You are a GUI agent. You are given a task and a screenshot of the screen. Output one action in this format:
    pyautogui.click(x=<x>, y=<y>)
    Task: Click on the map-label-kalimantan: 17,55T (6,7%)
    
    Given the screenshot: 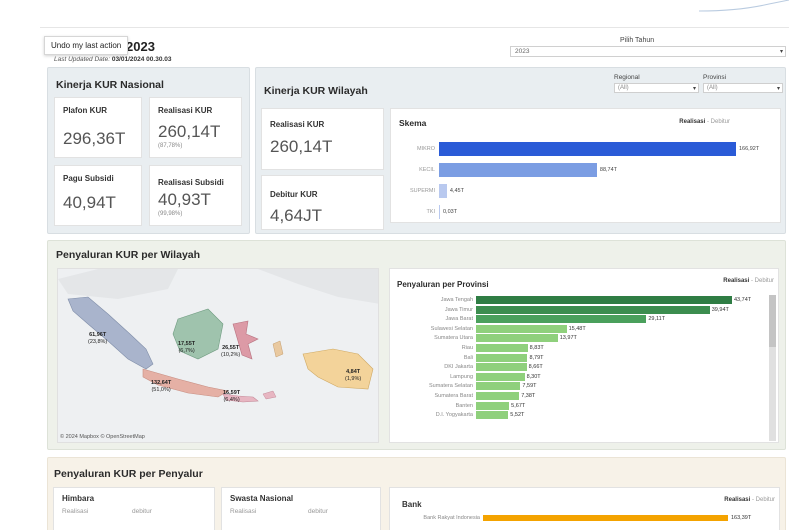 What is the action you would take?
    pyautogui.click(x=186, y=347)
    